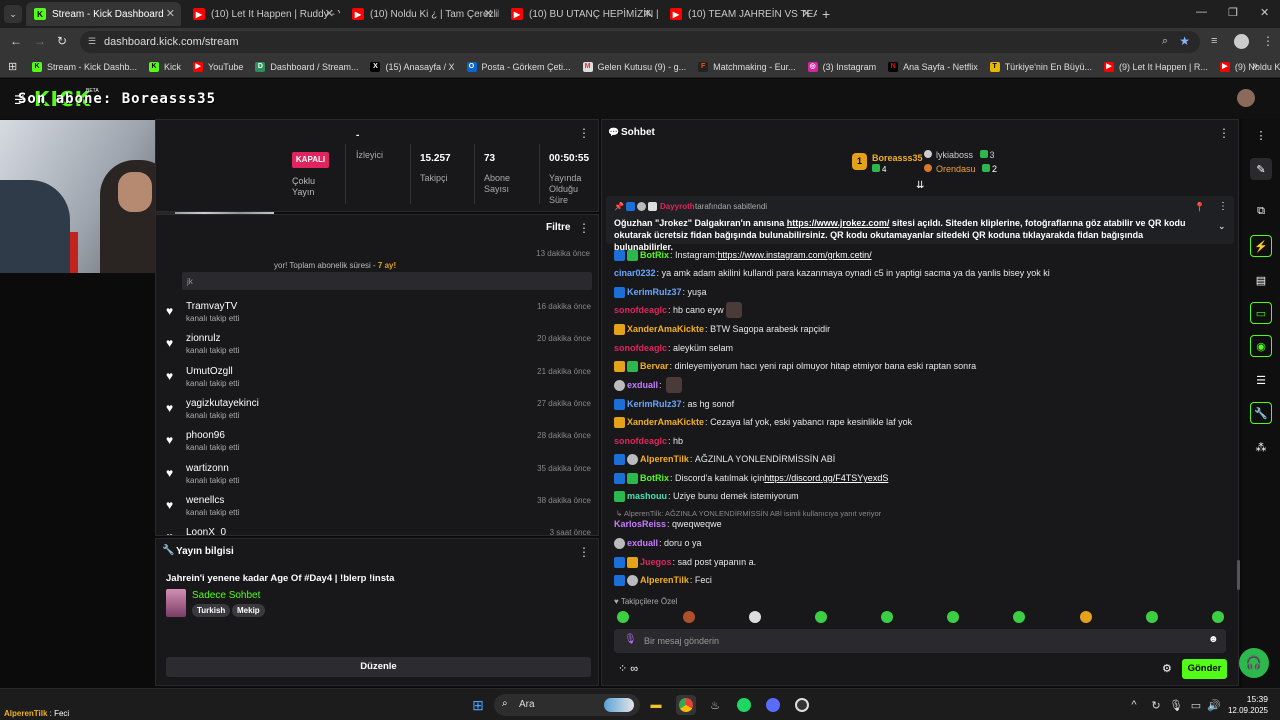 Image resolution: width=1280 pixels, height=720 pixels. Describe the element at coordinates (1261, 447) in the screenshot. I see `users-icon: ⁂` at that location.